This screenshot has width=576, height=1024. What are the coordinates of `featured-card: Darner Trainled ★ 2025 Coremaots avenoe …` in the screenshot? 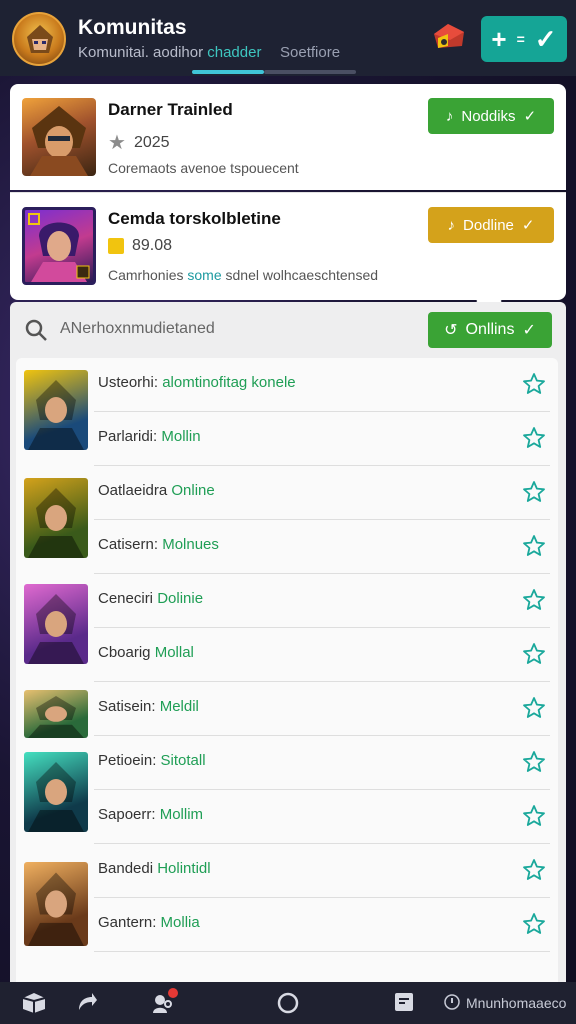 It's located at (288, 137).